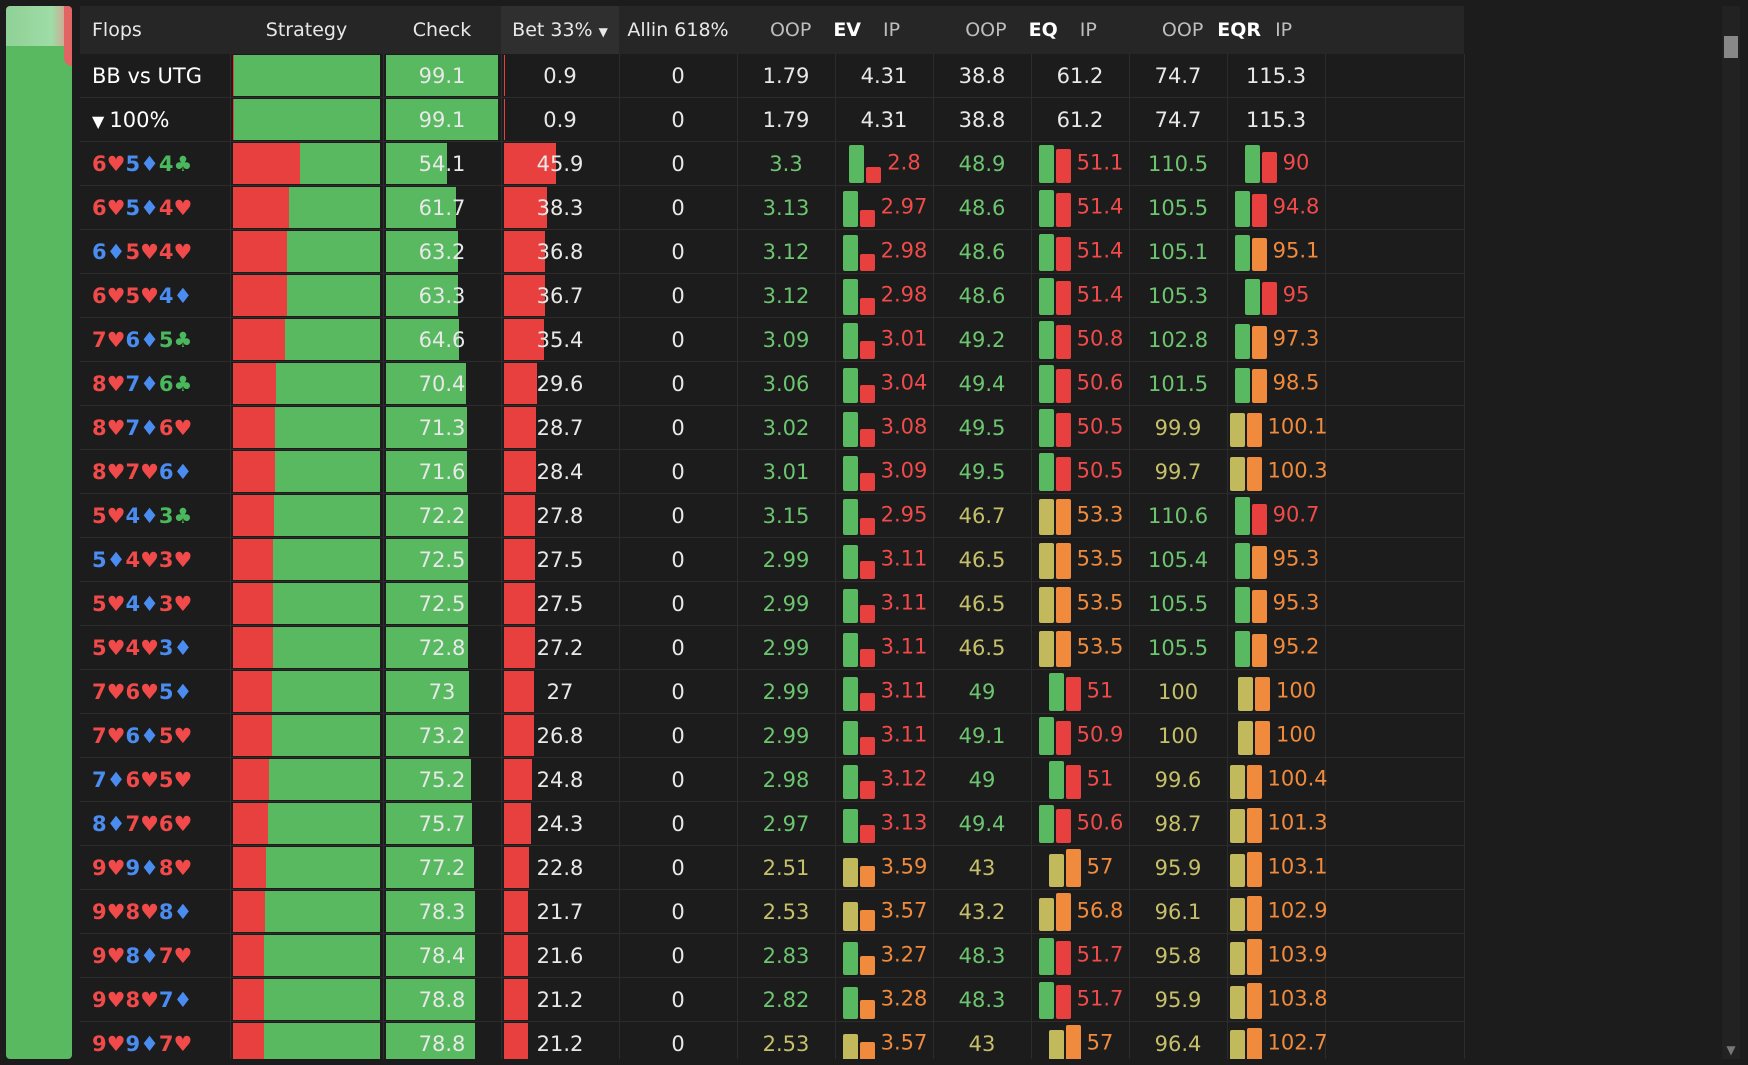 This screenshot has height=1065, width=1748. What do you see at coordinates (772, 163) in the screenshot?
I see `table-row: 6♥5♦4♣ 54.1 45.9 0 3.3 2.8 48.9 51.1 110.5 90` at bounding box center [772, 163].